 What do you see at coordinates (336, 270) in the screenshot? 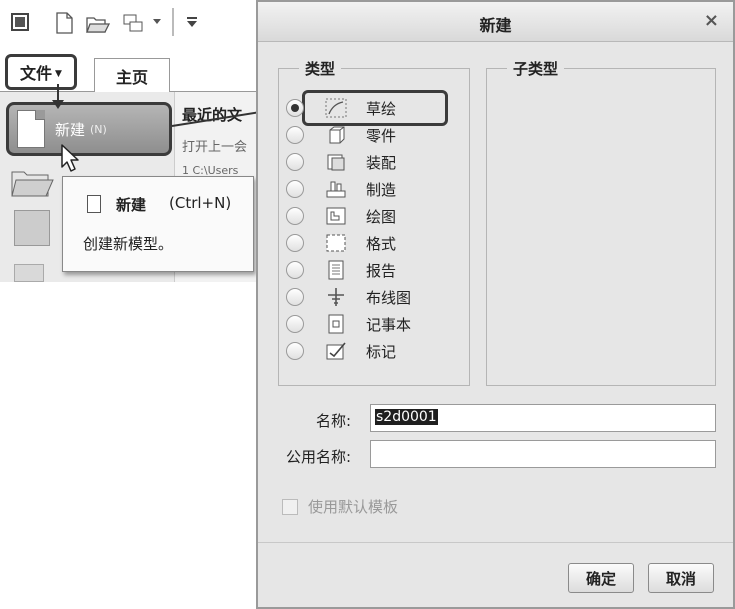
I see `report-icon` at bounding box center [336, 270].